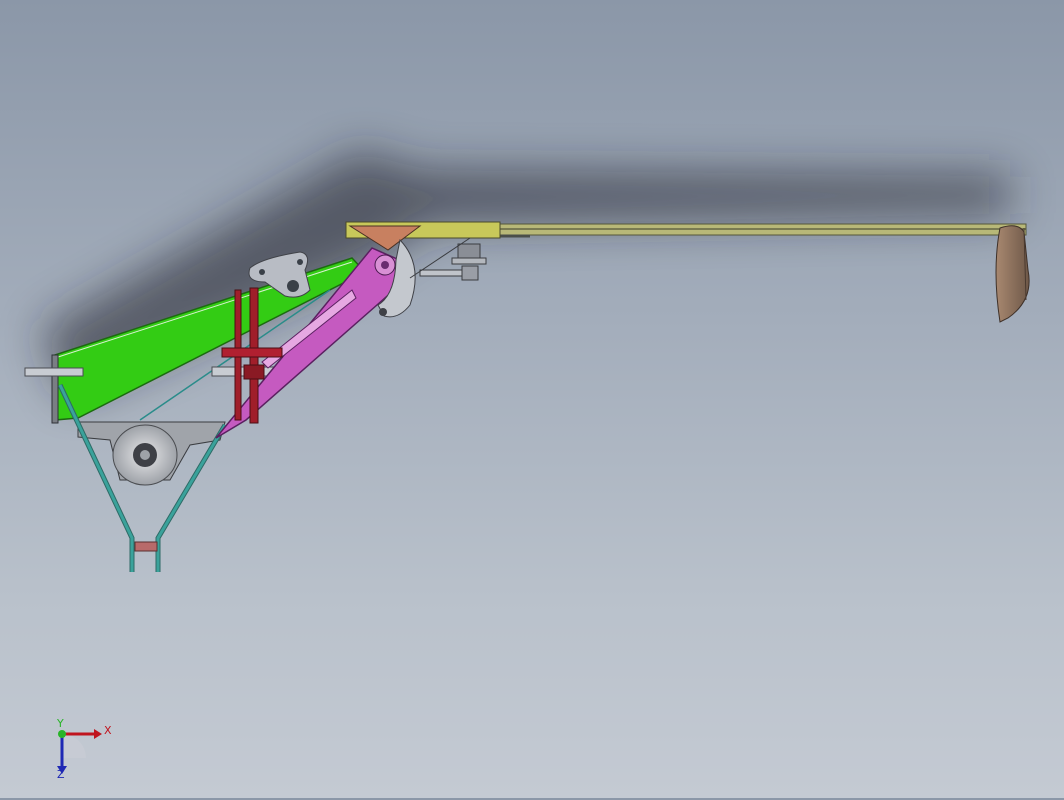  Describe the element at coordinates (62, 734) in the screenshot. I see `y-axis-dot` at that location.